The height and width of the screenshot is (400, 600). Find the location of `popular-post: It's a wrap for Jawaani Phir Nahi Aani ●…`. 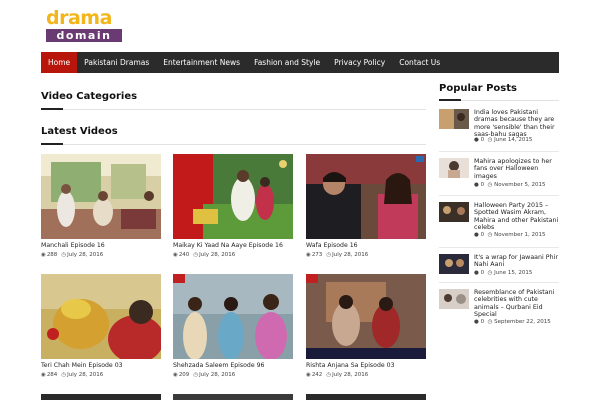

popular-post: It's a wrap for Jawaani Phir Nahi Aani ●… is located at coordinates (499, 267).